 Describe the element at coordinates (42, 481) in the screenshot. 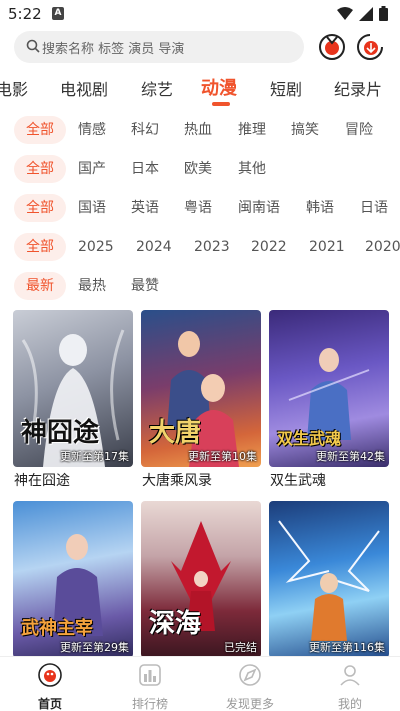

I see `item-title: 神在囧途` at that location.